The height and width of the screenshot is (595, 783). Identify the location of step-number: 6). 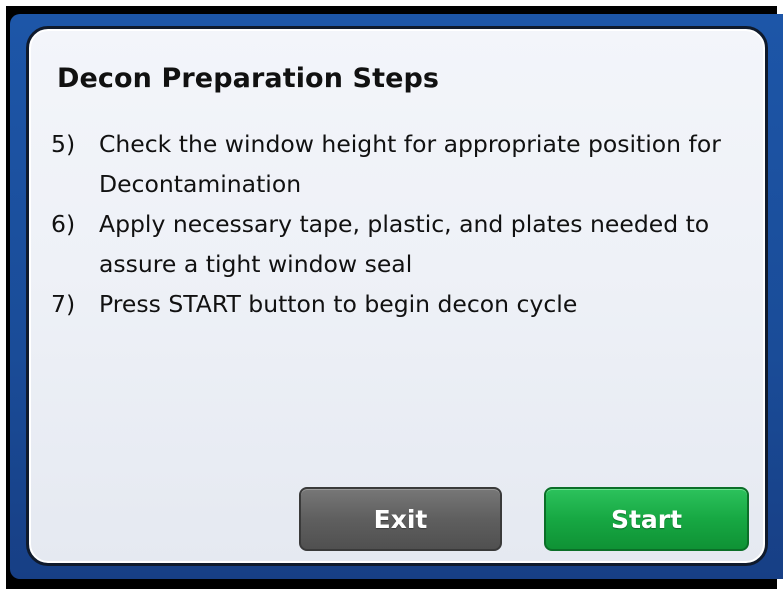
(63, 224).